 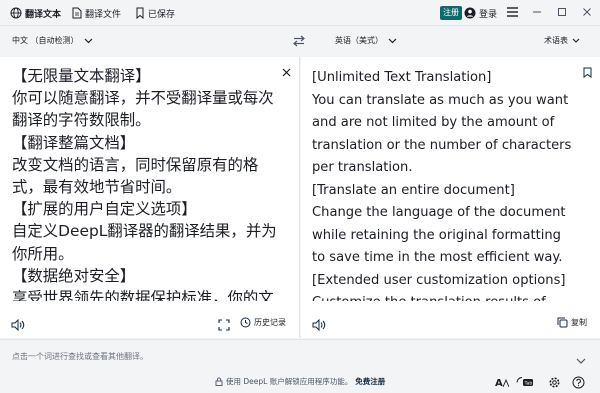 What do you see at coordinates (370, 381) in the screenshot?
I see `free-signup-link: 免费注册` at bounding box center [370, 381].